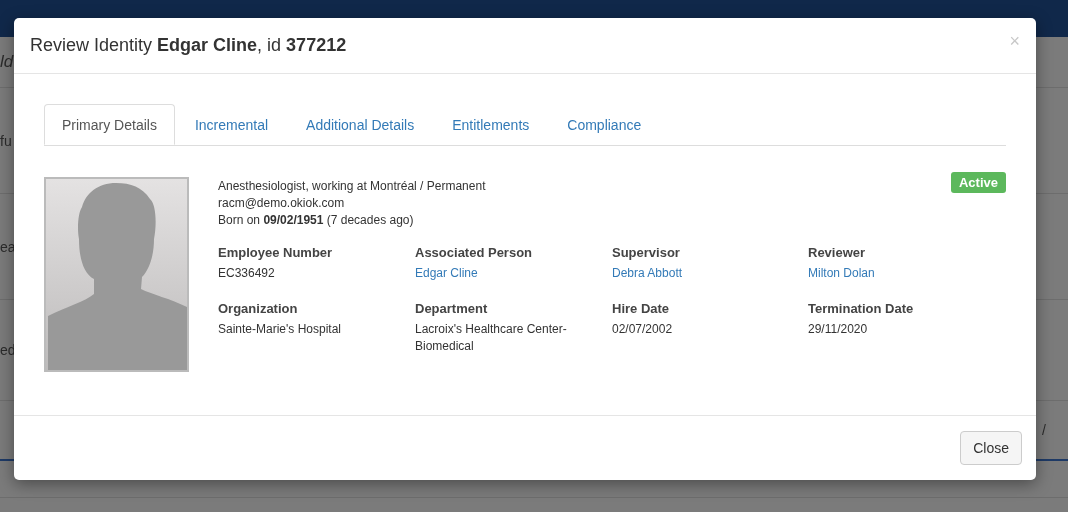 The width and height of the screenshot is (1068, 512). Describe the element at coordinates (231, 124) in the screenshot. I see `tab: Incremental` at that location.